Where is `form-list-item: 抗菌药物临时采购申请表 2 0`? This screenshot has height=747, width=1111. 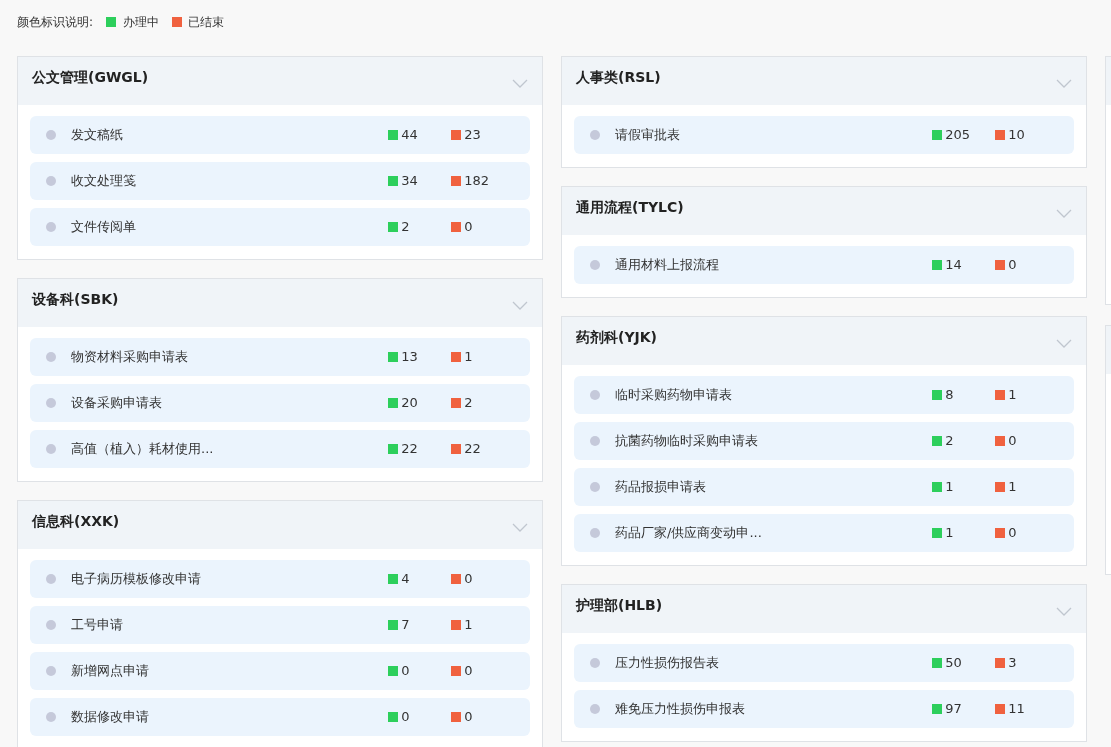
form-list-item: 抗菌药物临时采购申请表 2 0 is located at coordinates (824, 441).